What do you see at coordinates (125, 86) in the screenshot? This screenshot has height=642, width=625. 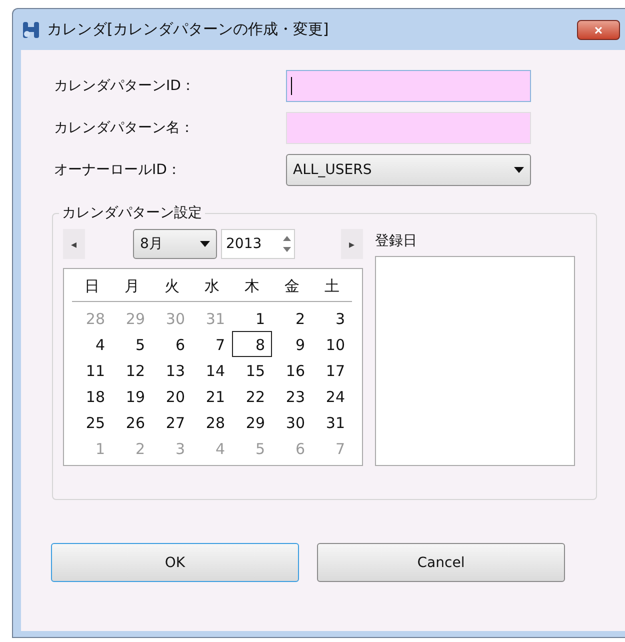 I see `field-label: カレンダパターンID：` at bounding box center [125, 86].